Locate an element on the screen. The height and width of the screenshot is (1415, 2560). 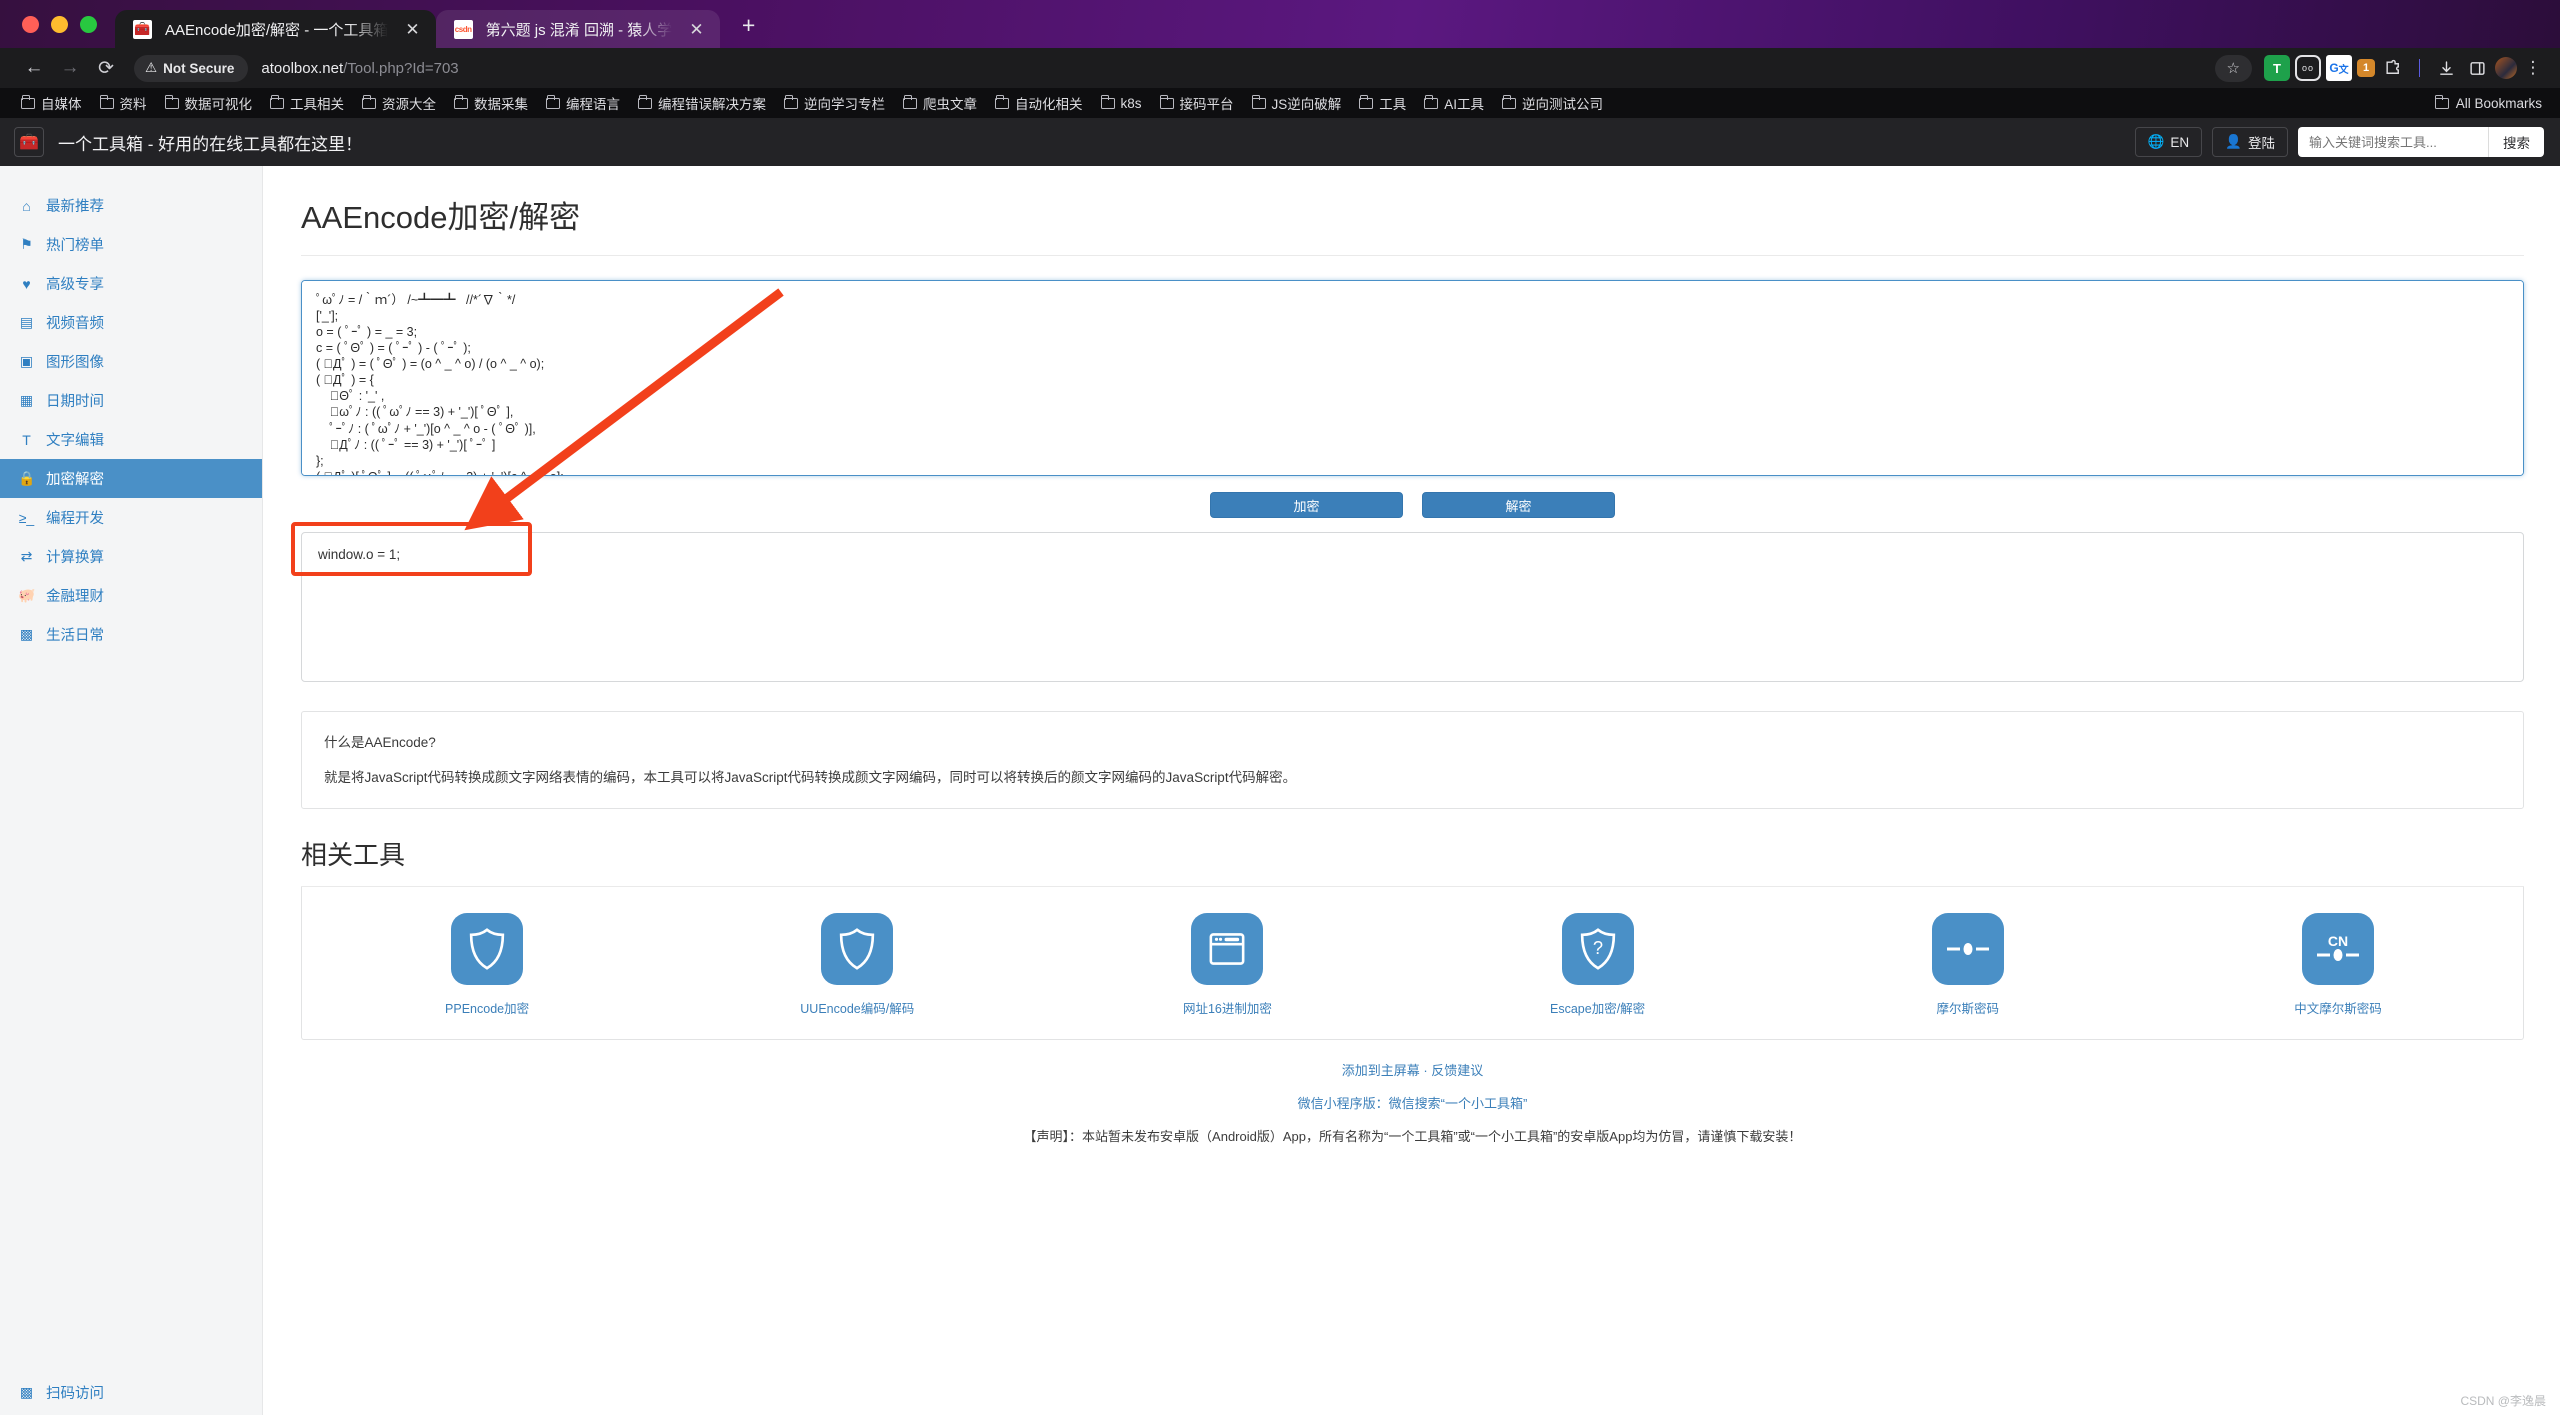
google-translate-icon: G文 is located at coordinates (2339, 68).